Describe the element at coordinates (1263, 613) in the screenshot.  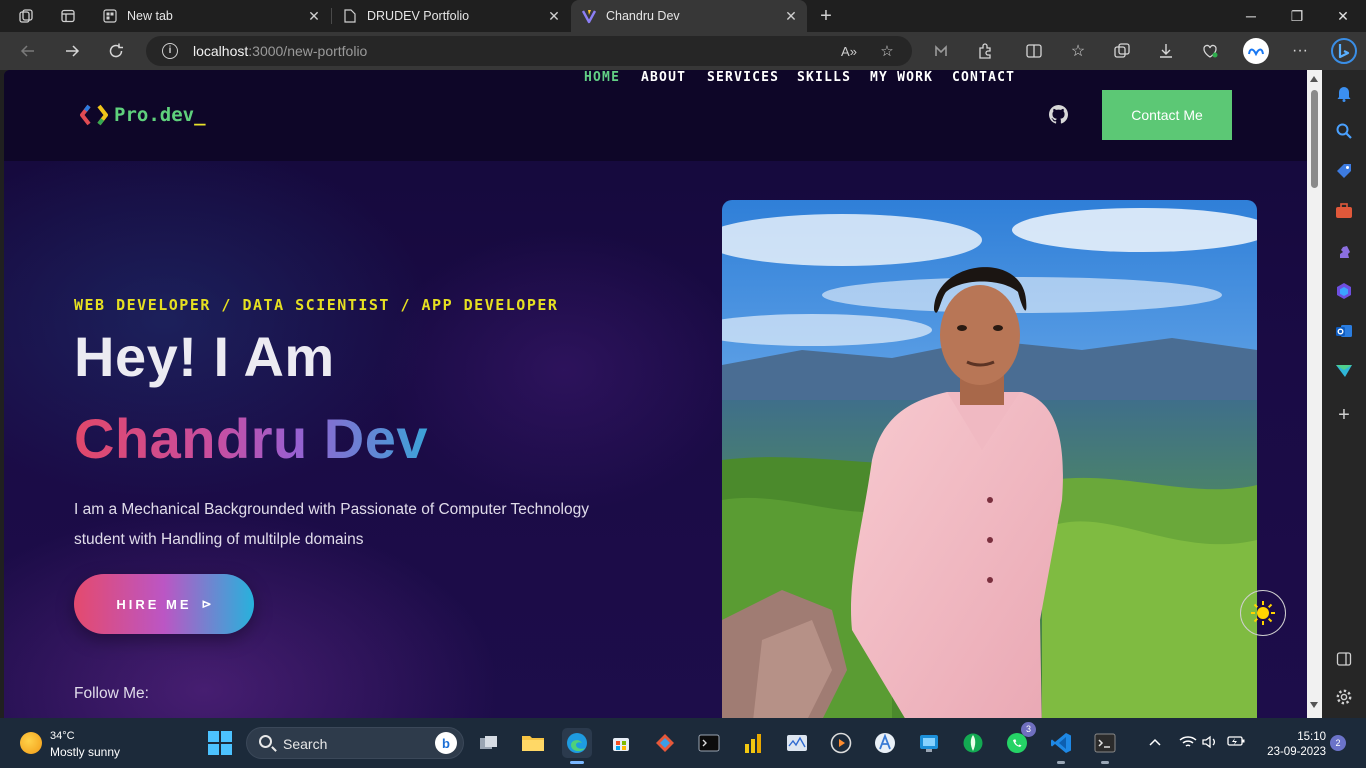
I see `theme-toggle-sun-icon` at that location.